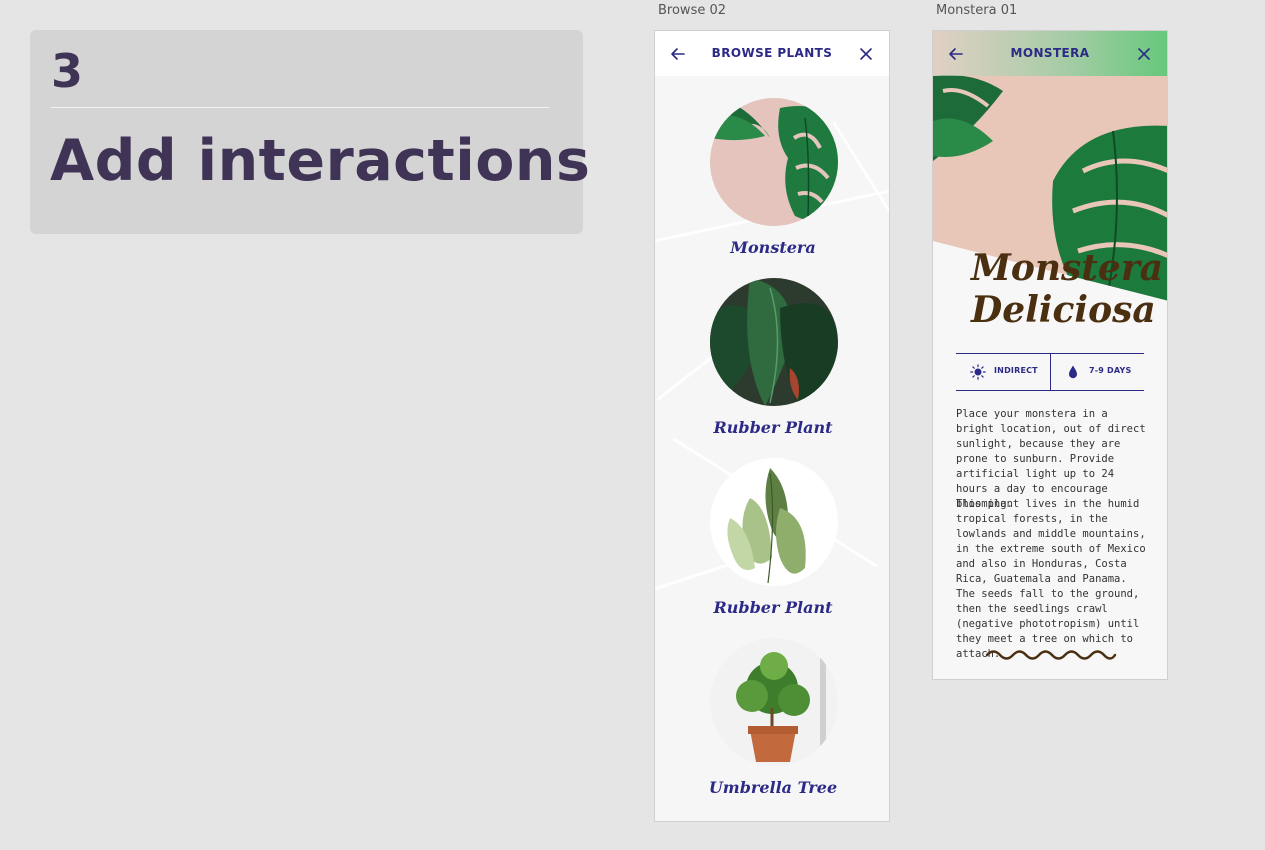  I want to click on water-label: 7-9 DAYS, so click(1110, 370).